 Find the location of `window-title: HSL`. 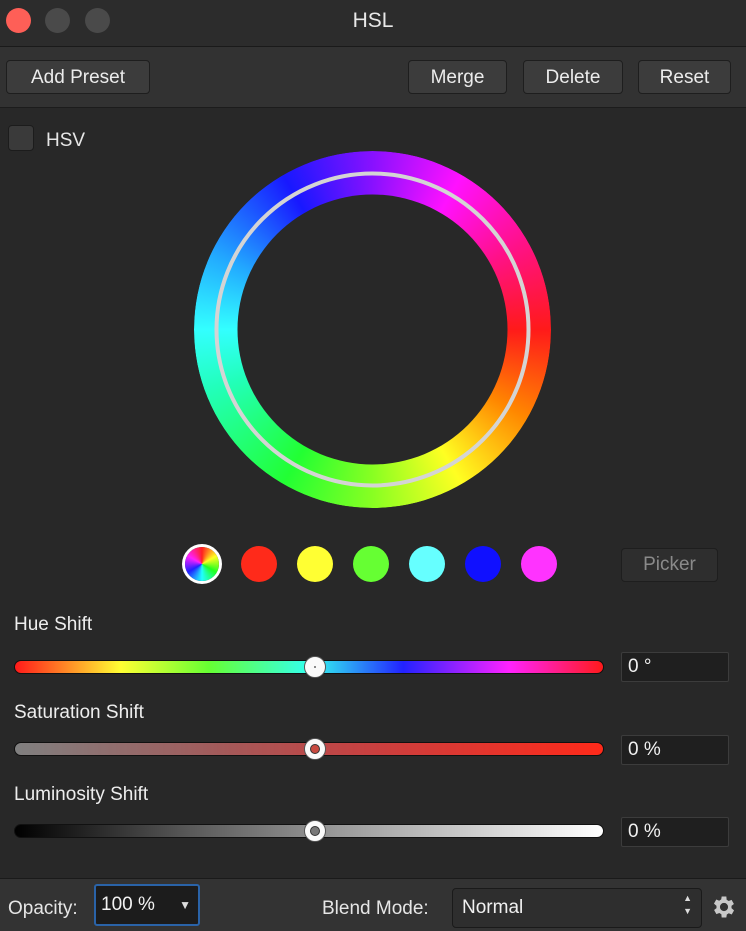

window-title: HSL is located at coordinates (373, 20).